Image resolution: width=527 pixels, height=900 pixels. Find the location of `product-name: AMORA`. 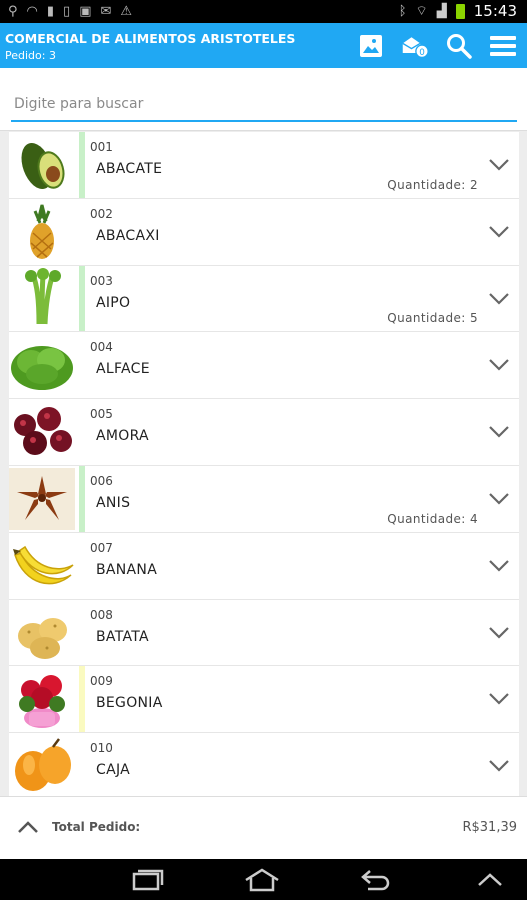

product-name: AMORA is located at coordinates (122, 436).